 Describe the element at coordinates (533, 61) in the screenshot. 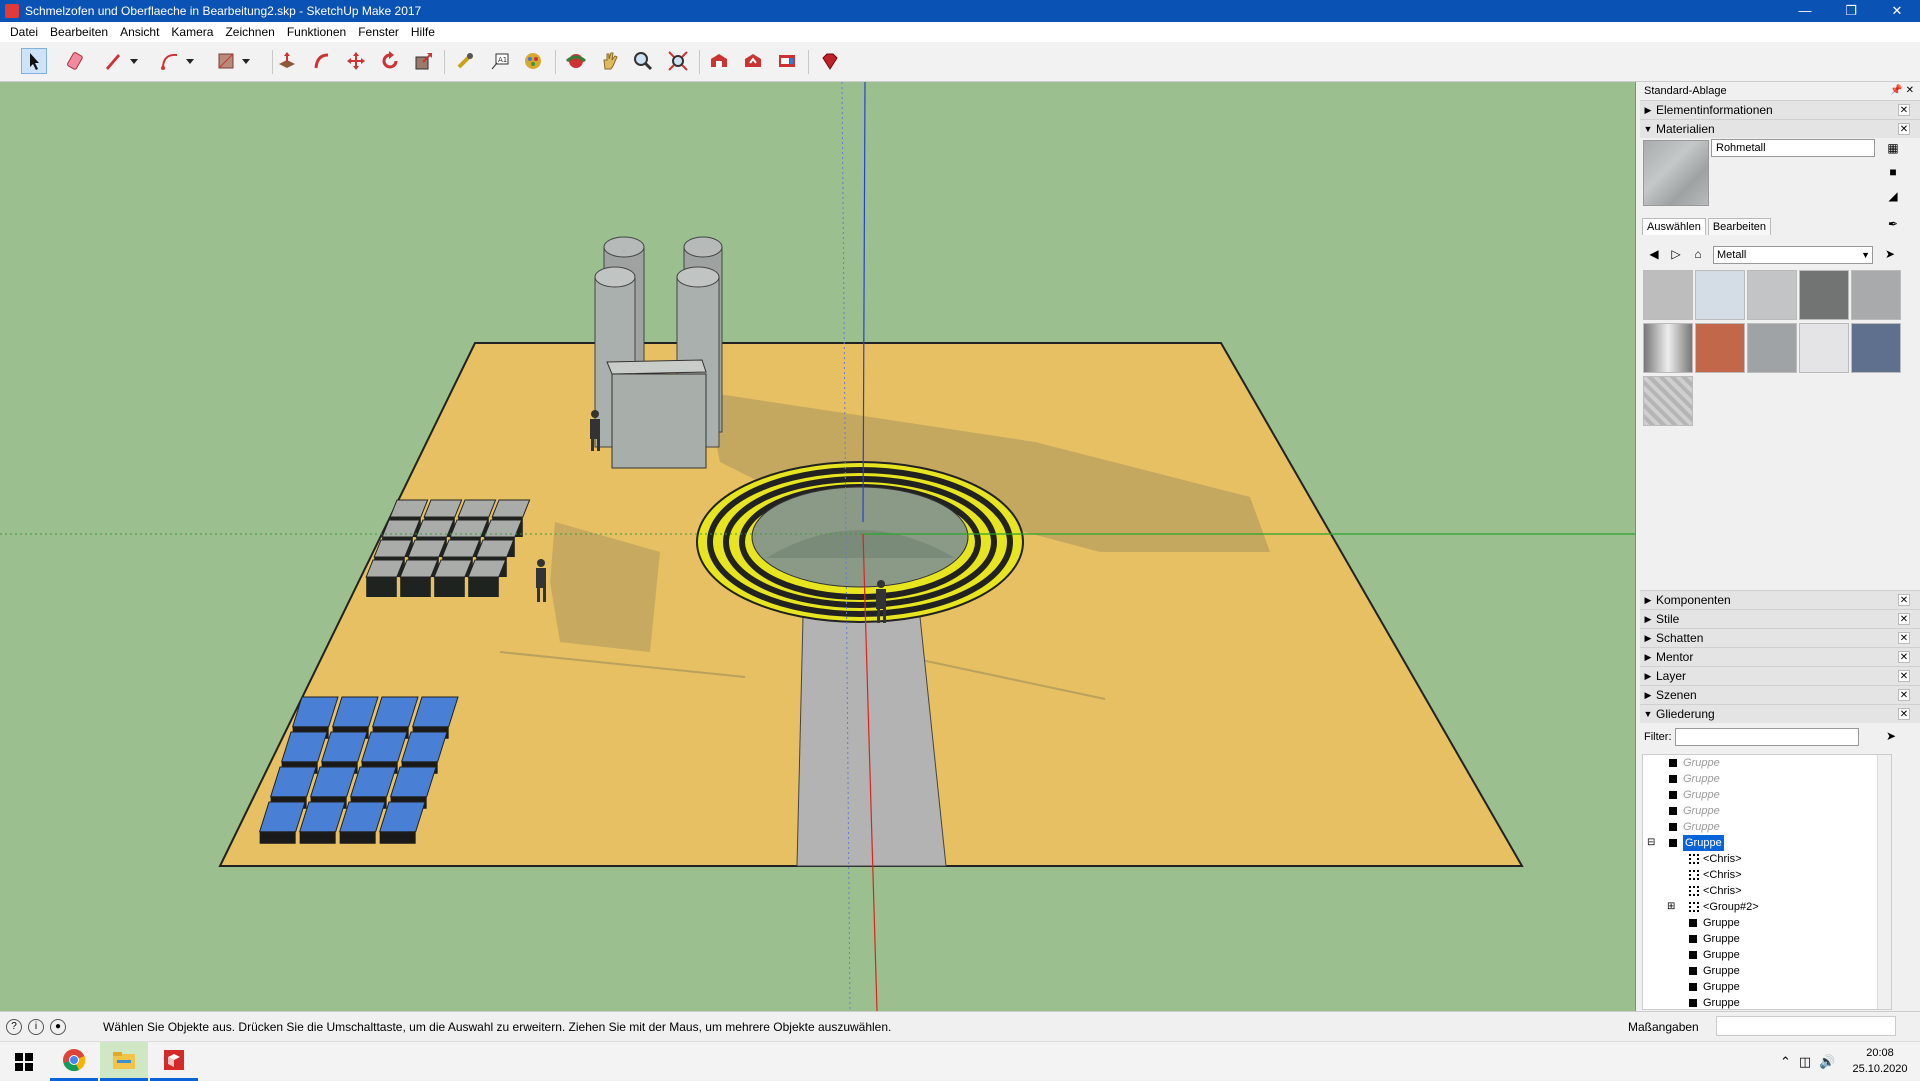

I see `paint-bucket-icon` at that location.